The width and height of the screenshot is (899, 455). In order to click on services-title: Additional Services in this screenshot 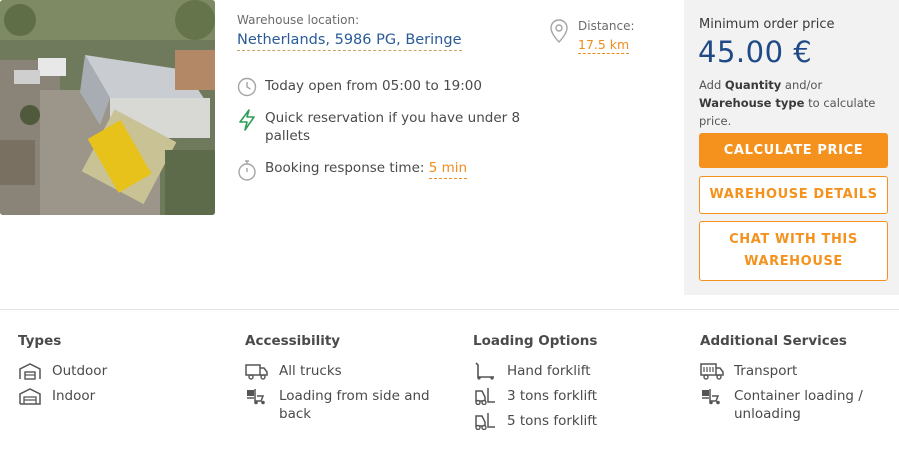, I will do `click(773, 341)`.